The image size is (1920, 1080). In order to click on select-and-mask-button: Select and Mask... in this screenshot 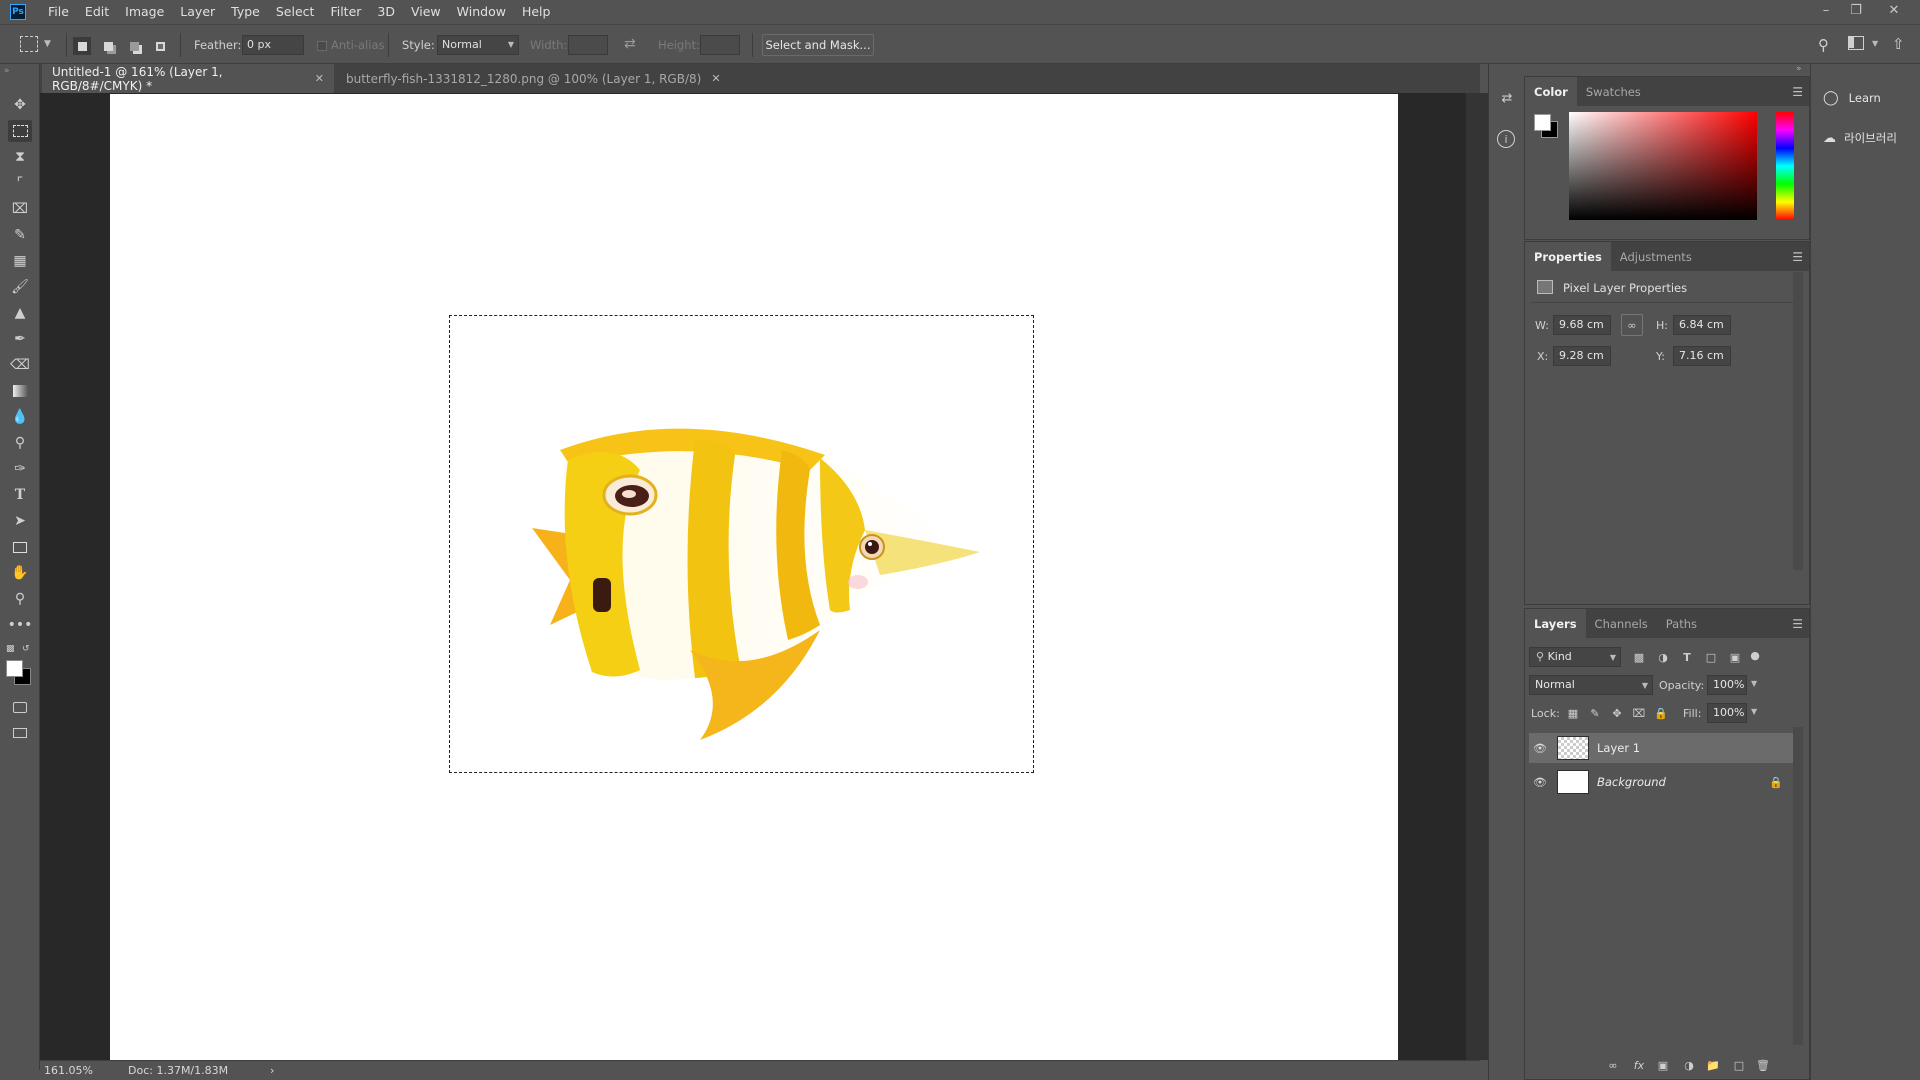, I will do `click(818, 45)`.